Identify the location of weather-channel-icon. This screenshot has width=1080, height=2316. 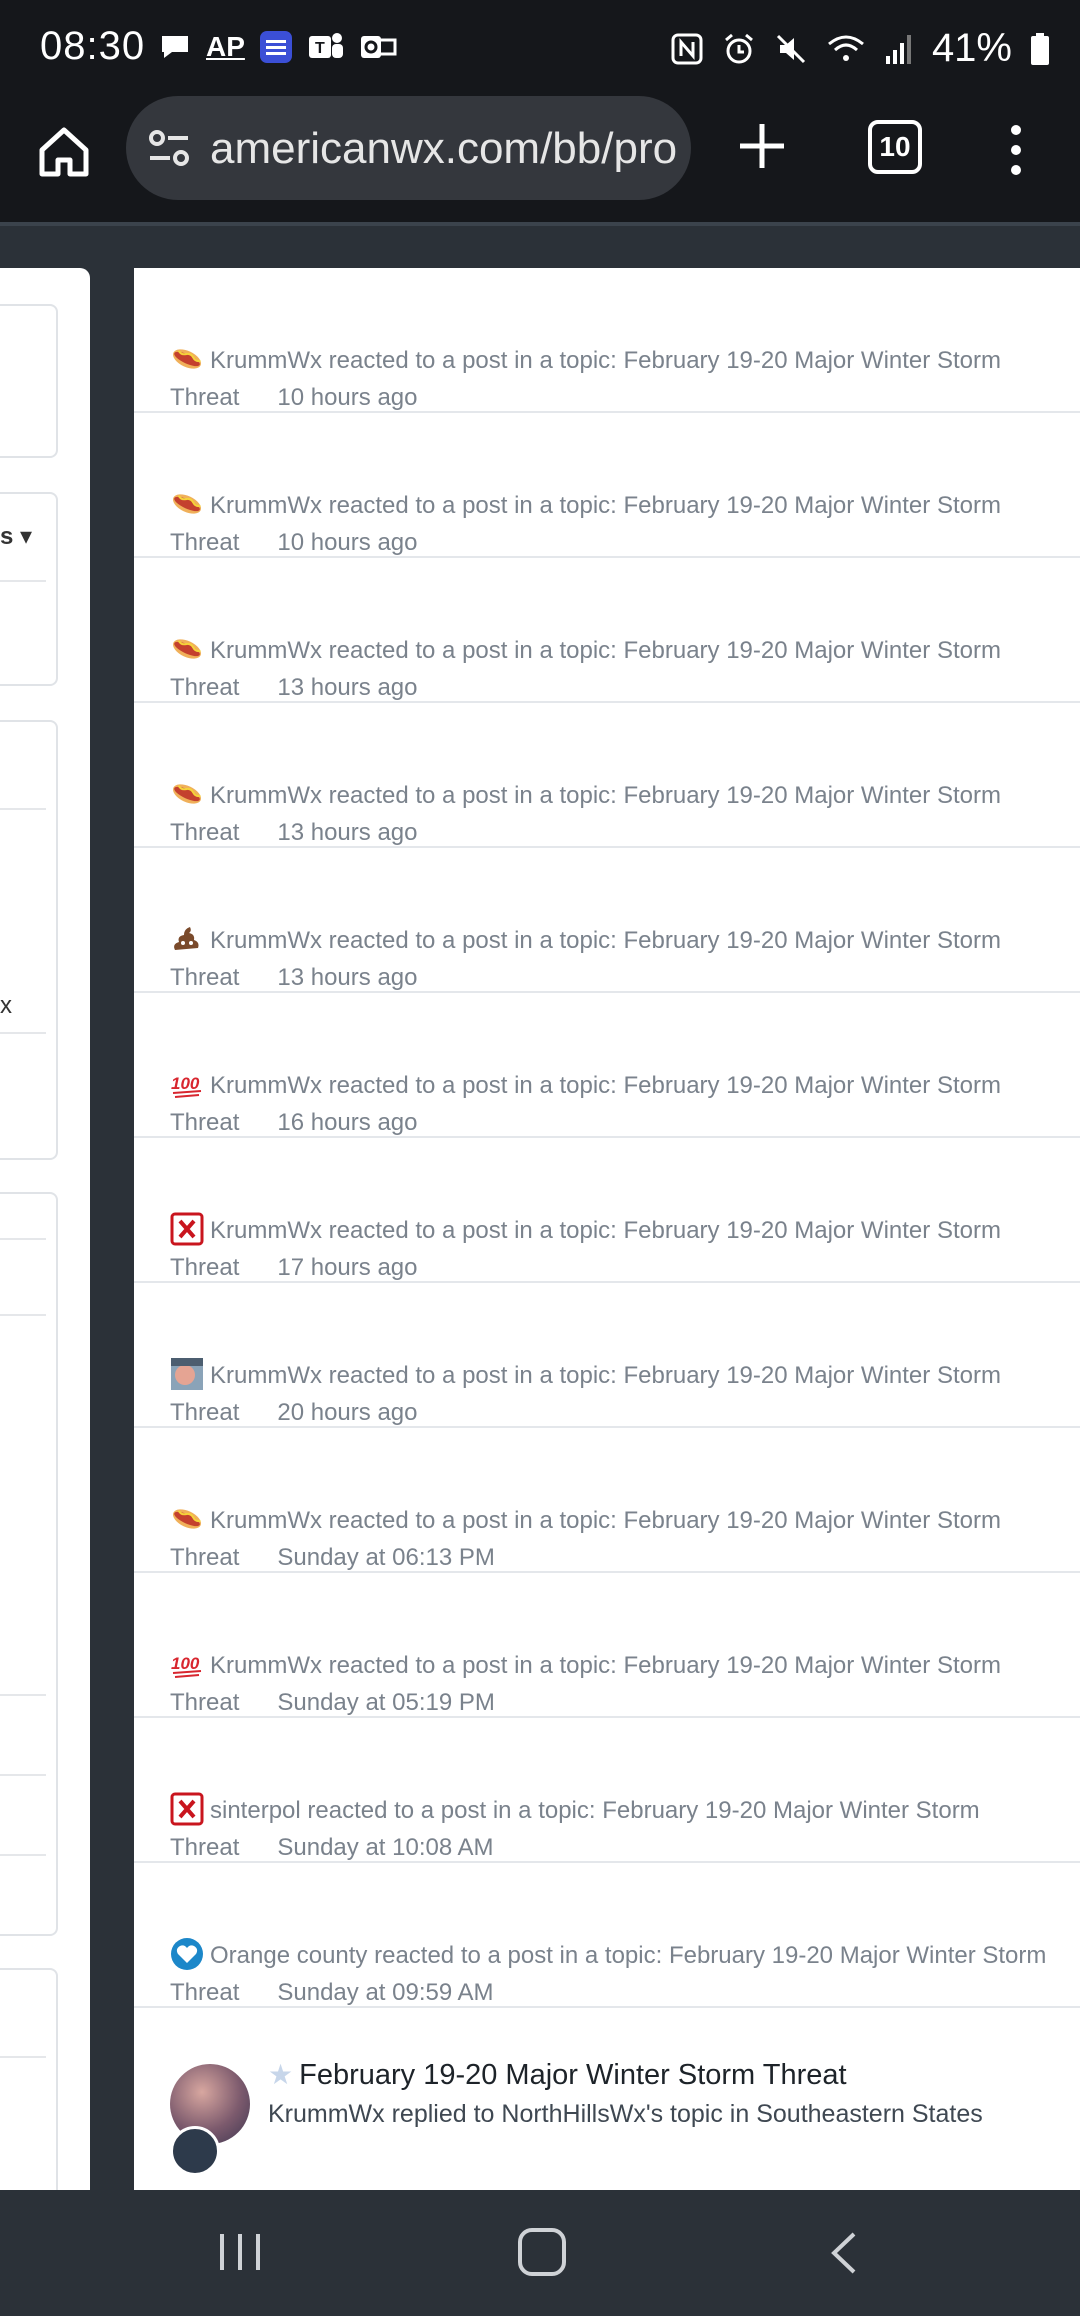
(276, 47).